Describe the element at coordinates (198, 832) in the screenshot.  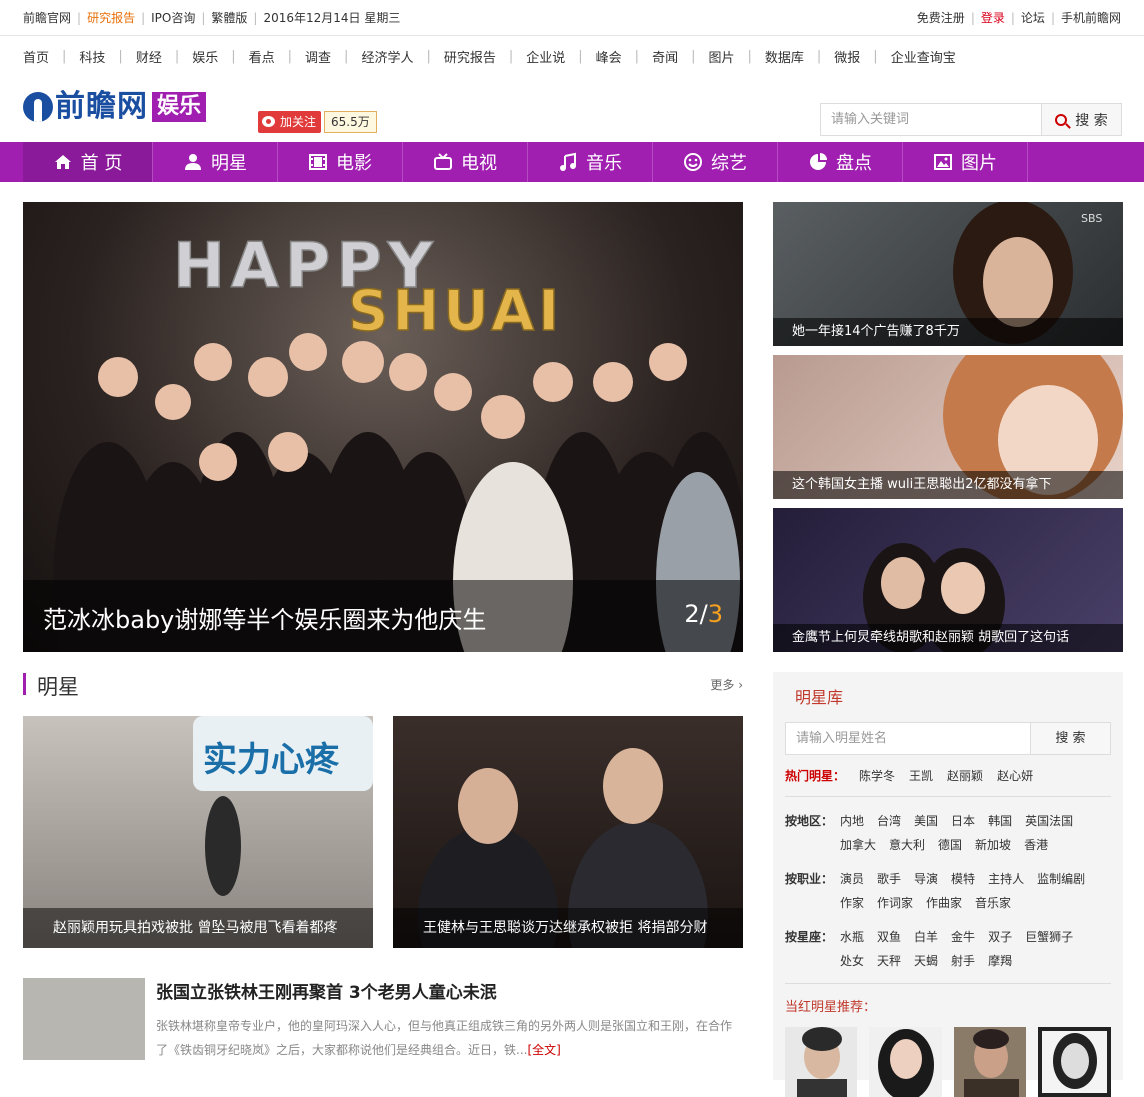
I see `tile-story-1: 实力心疼 赵丽颖用玩具拍戏被批 曾坠马被甩飞看着都疼` at that location.